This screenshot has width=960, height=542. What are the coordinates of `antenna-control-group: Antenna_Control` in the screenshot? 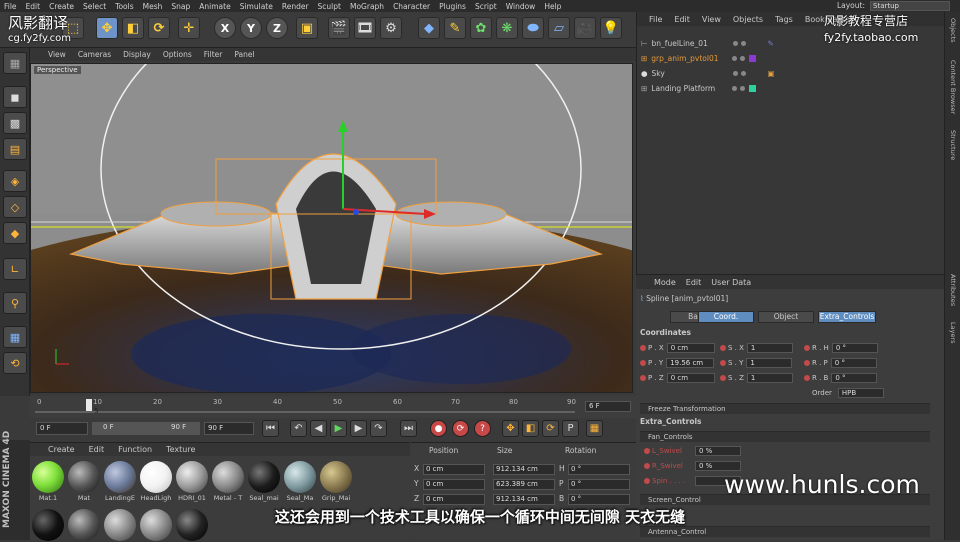 It's located at (785, 531).